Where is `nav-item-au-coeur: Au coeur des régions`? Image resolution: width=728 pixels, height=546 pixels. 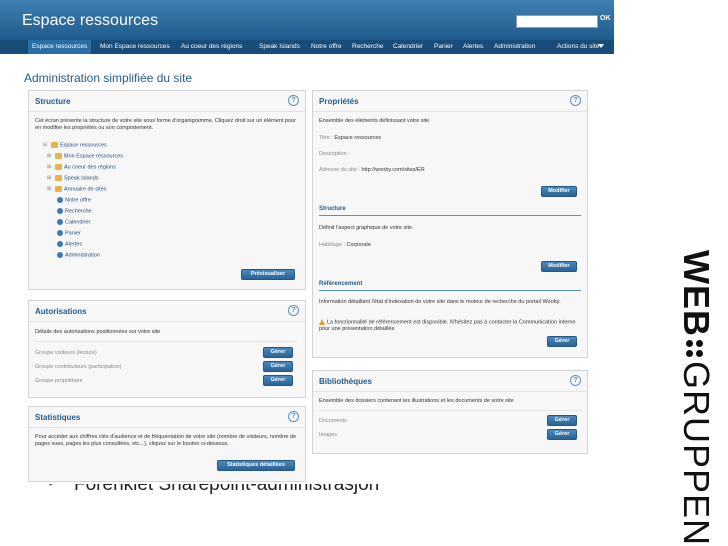
nav-item-au-coeur: Au coeur des régions is located at coordinates (211, 47).